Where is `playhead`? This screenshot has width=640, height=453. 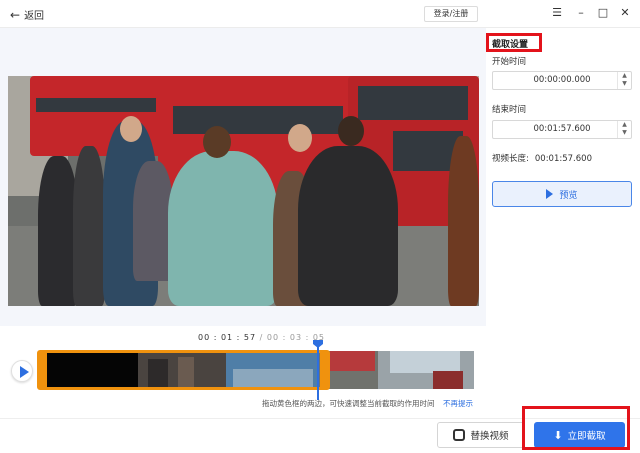 playhead is located at coordinates (318, 370).